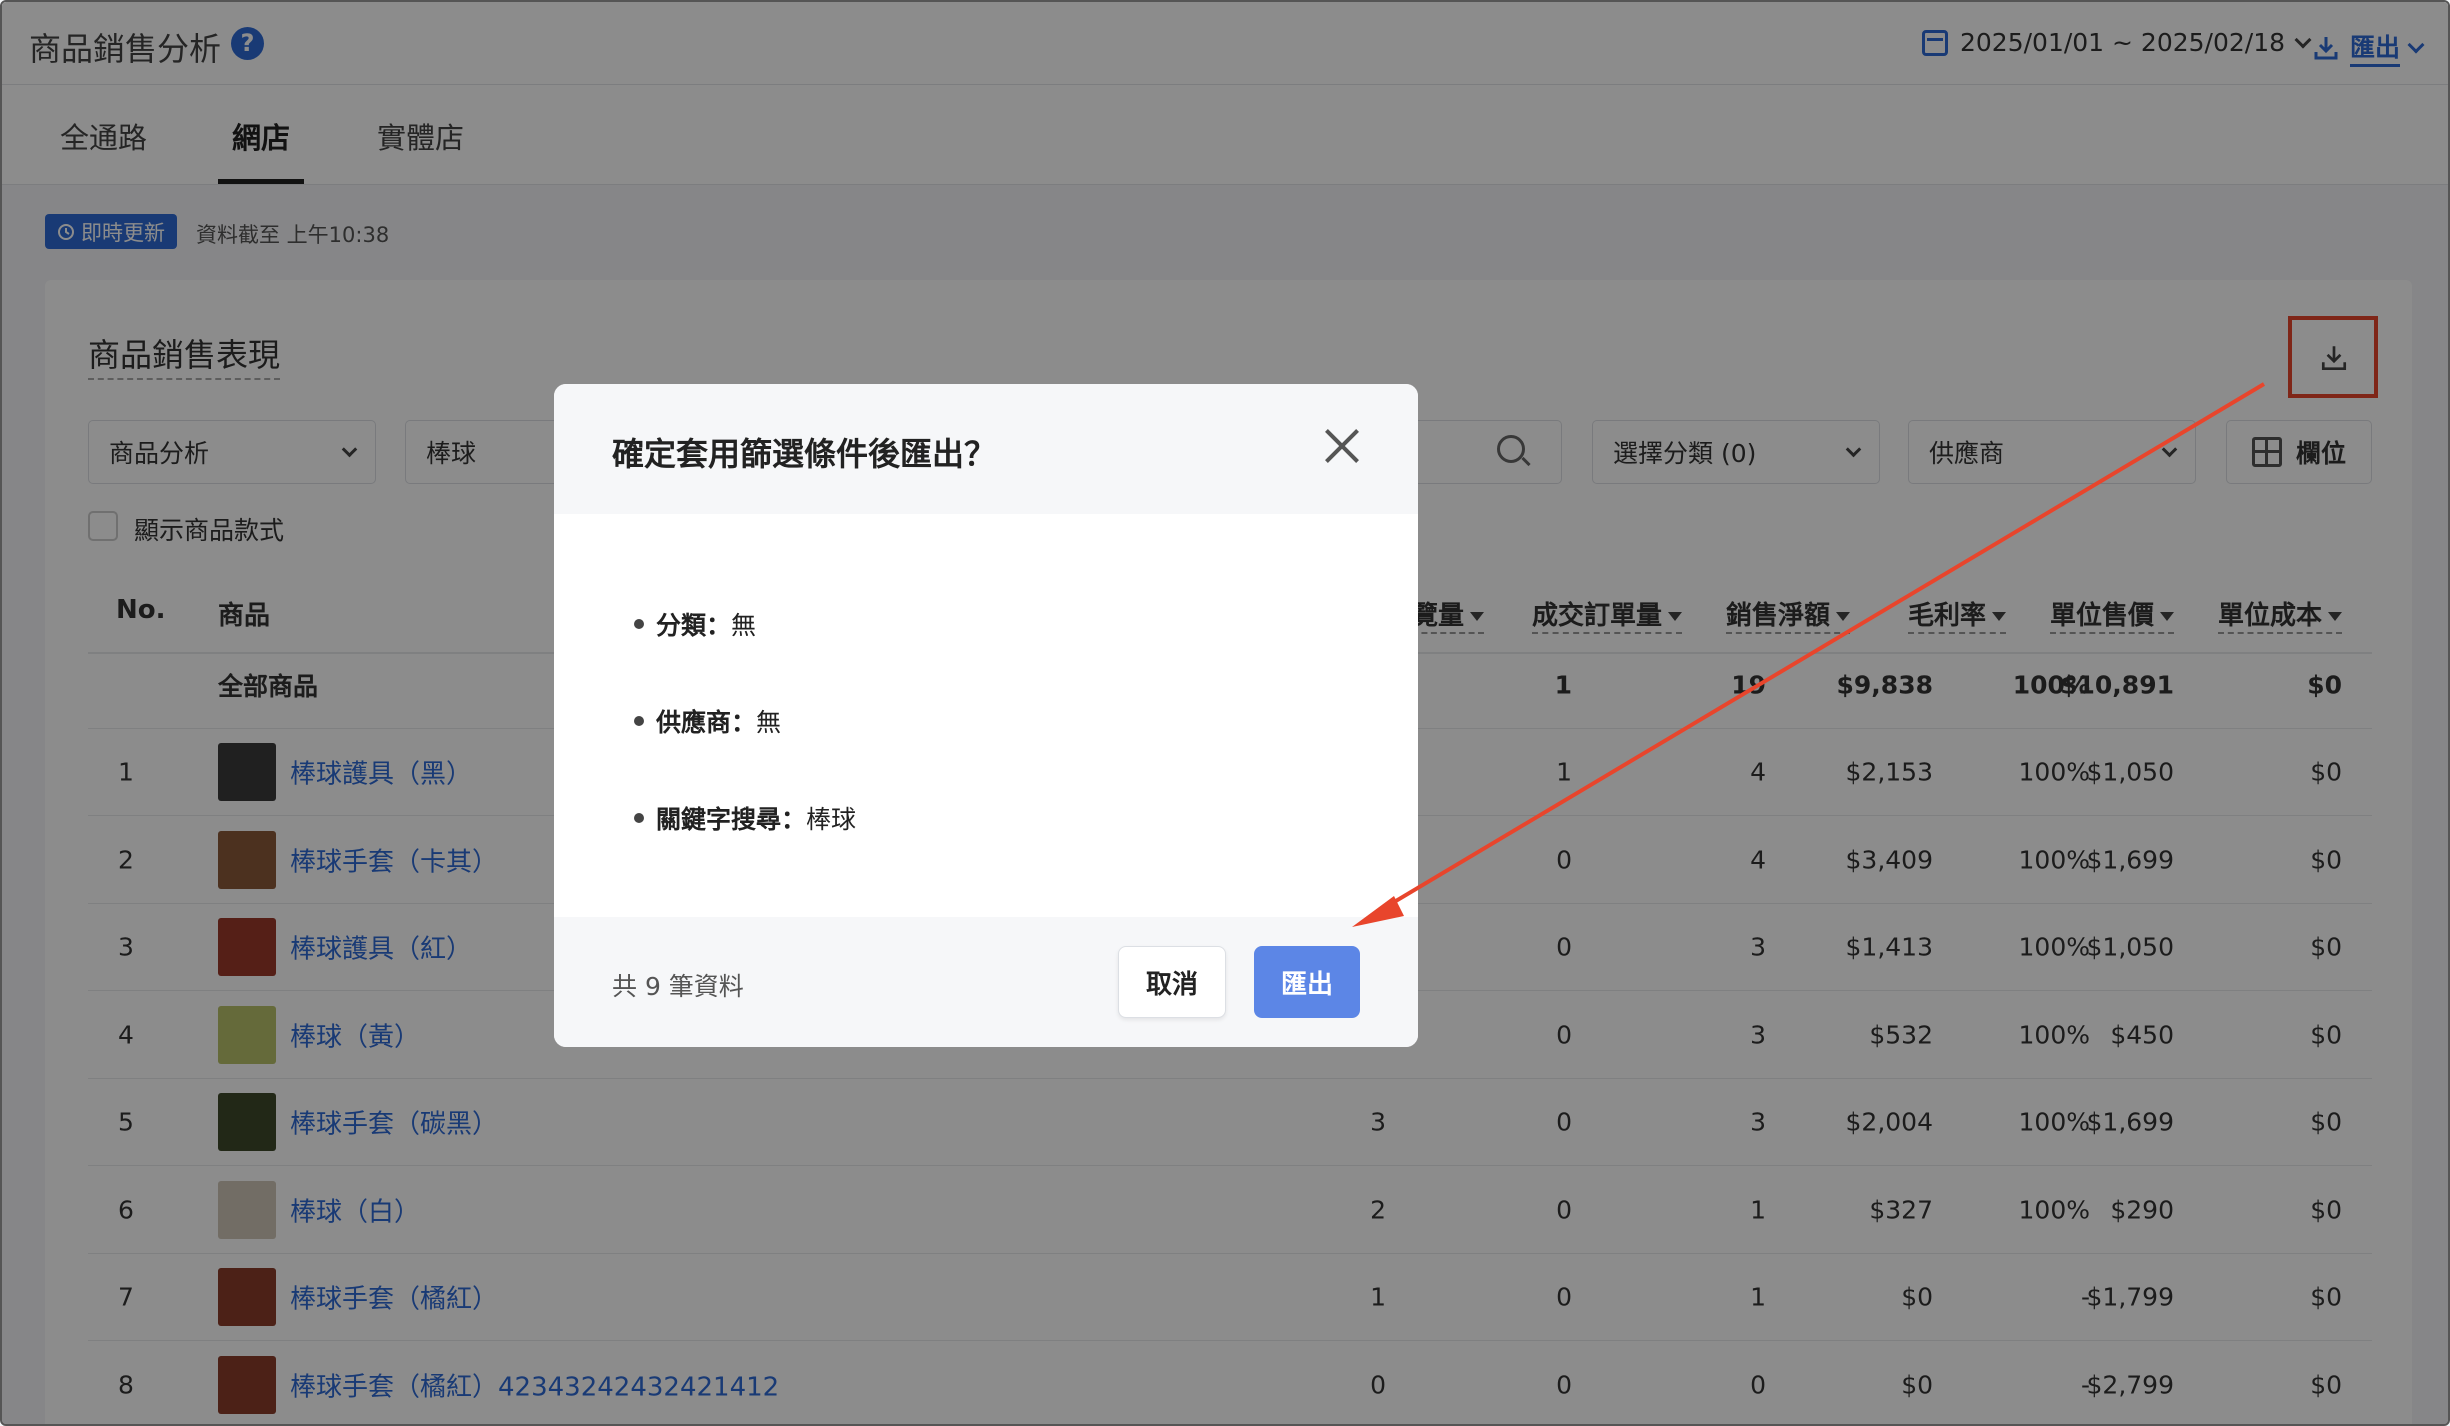  Describe the element at coordinates (1172, 982) in the screenshot. I see `cancel-button: 取消` at that location.